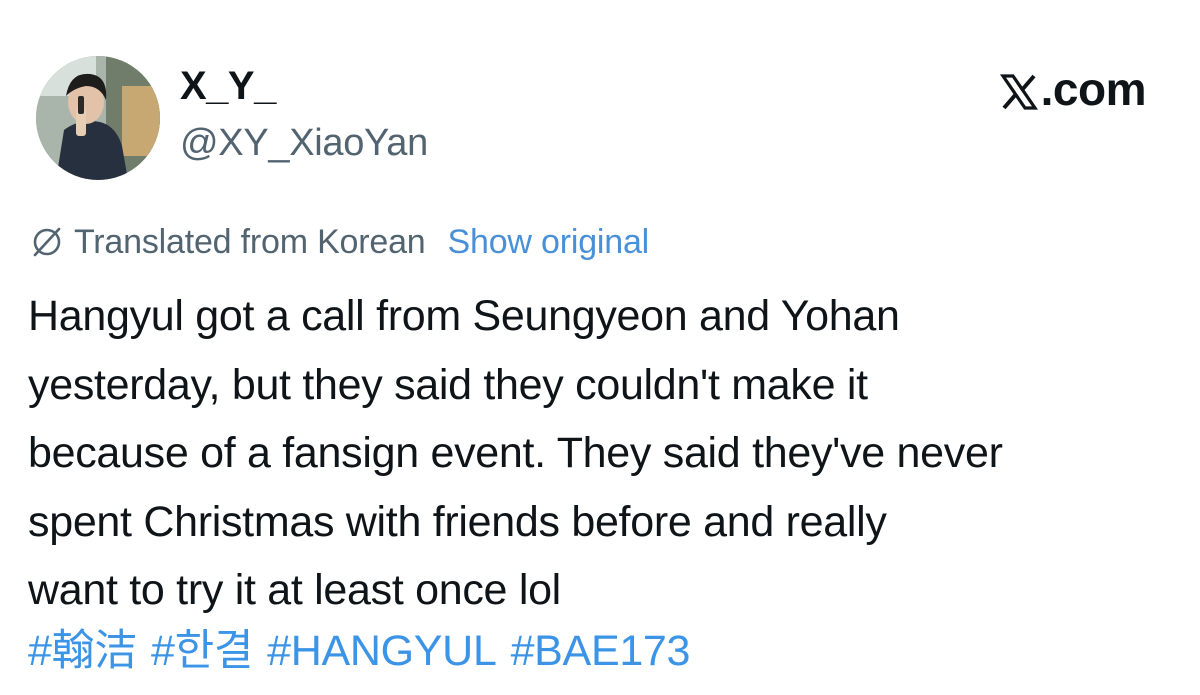 The image size is (1200, 695). Describe the element at coordinates (549, 242) in the screenshot. I see `show-original-link: Show original` at that location.